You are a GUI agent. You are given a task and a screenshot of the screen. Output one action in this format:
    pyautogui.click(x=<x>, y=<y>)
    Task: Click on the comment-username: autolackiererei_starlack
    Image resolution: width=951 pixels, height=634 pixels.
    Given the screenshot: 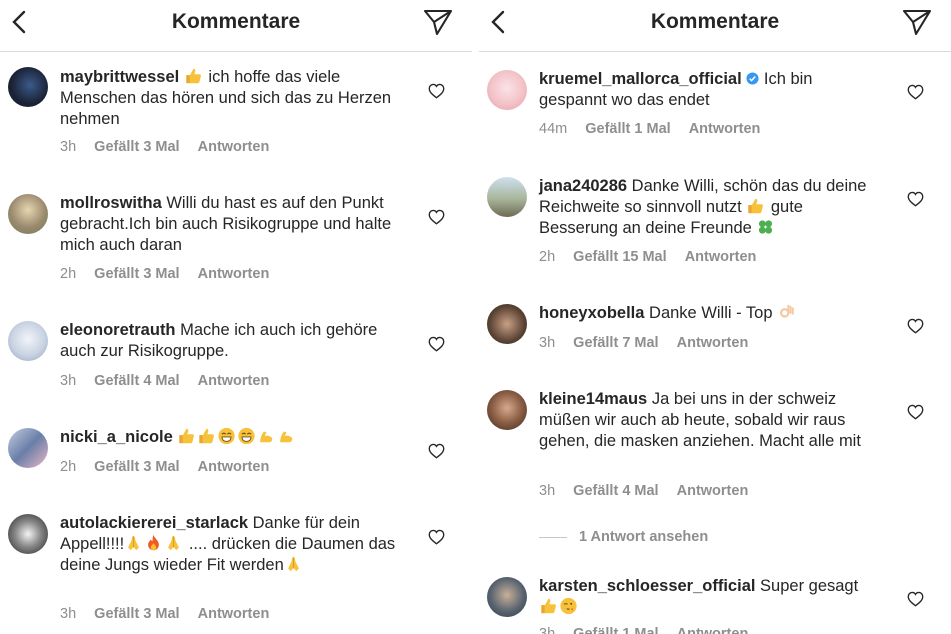 What is the action you would take?
    pyautogui.click(x=154, y=523)
    